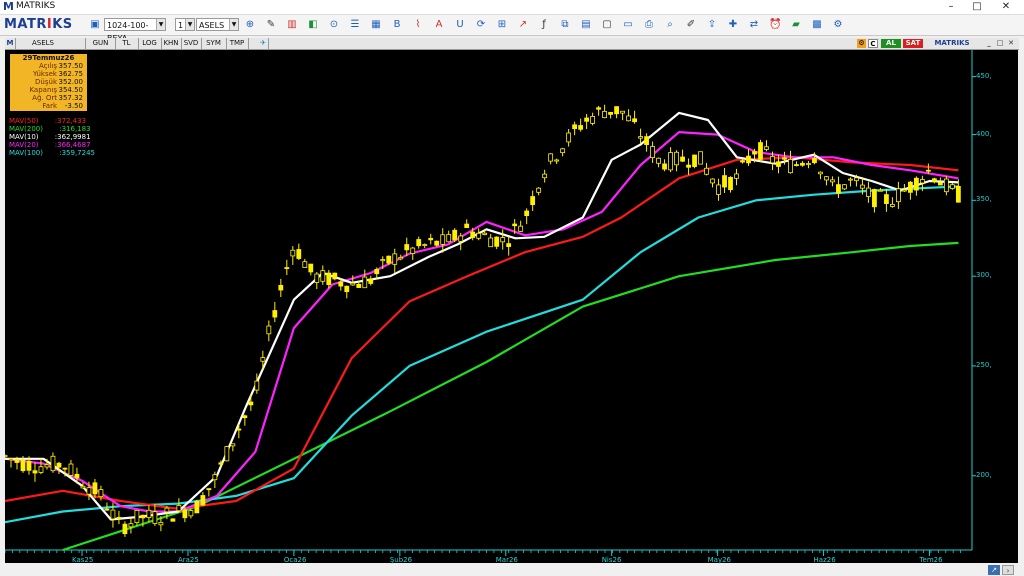 The width and height of the screenshot is (1024, 576). Describe the element at coordinates (1006, 7) in the screenshot. I see `close-button: ✕` at that location.